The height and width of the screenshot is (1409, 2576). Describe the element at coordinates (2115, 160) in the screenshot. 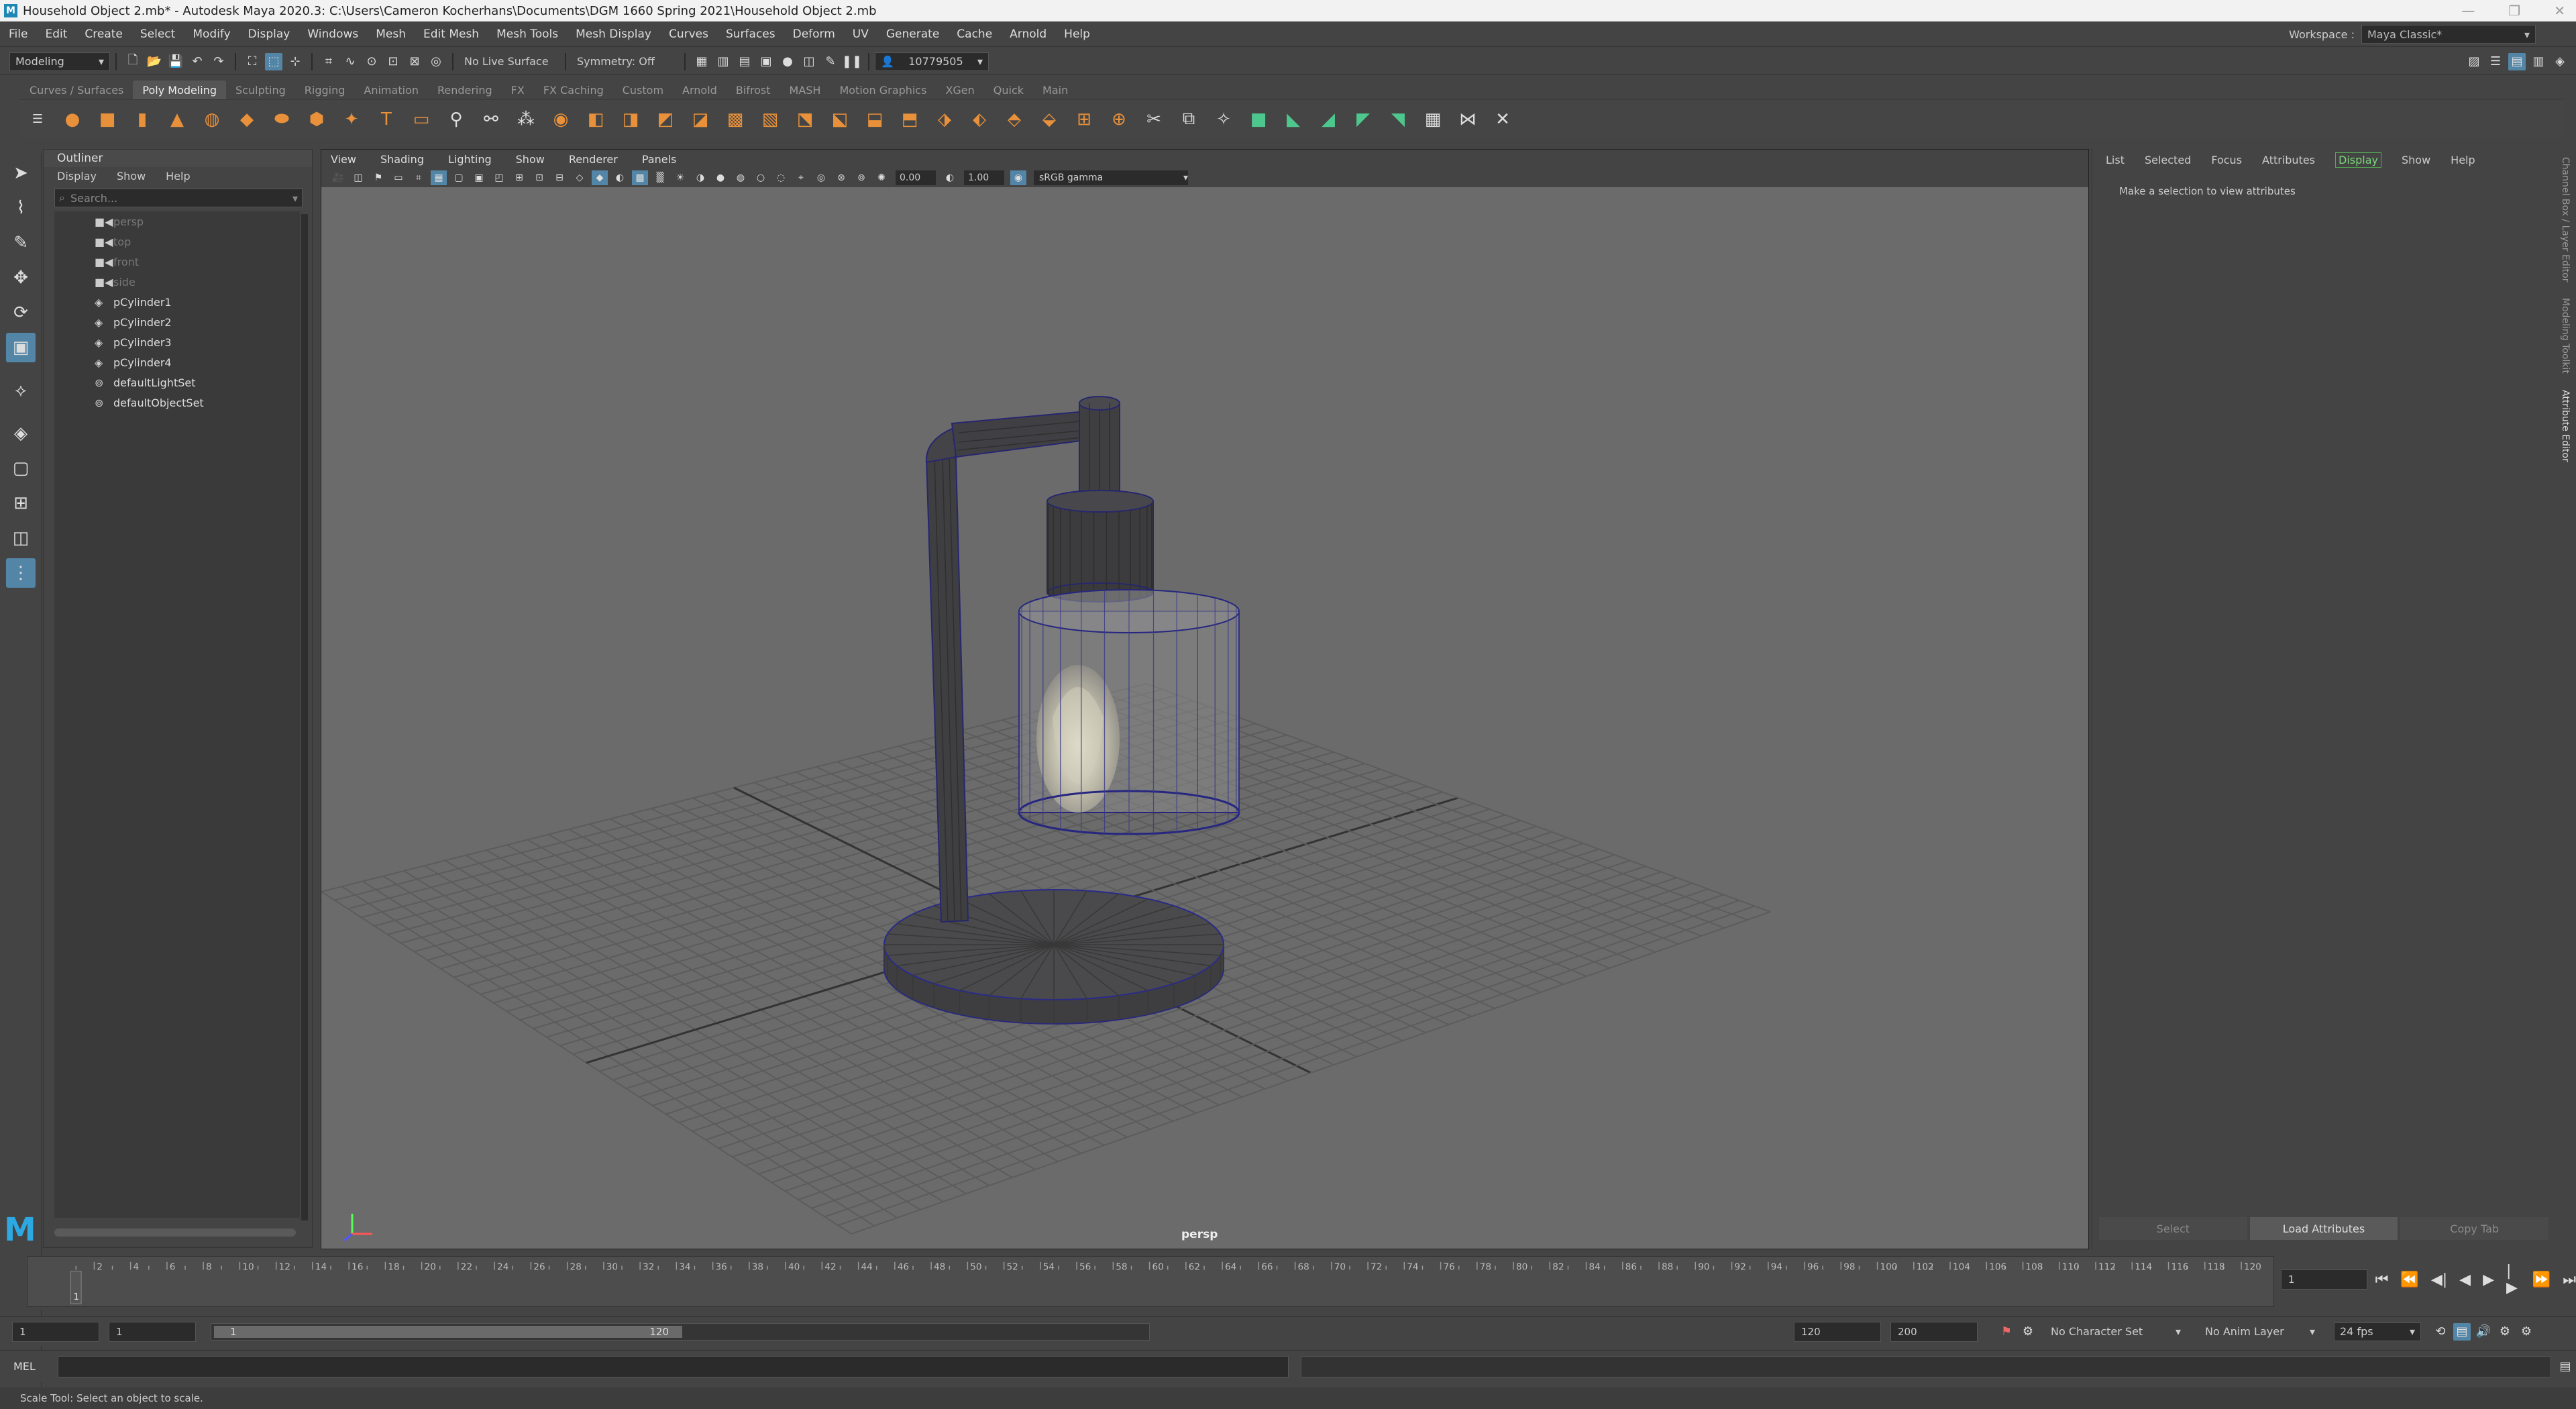

I see `attr-menu-list: List` at that location.